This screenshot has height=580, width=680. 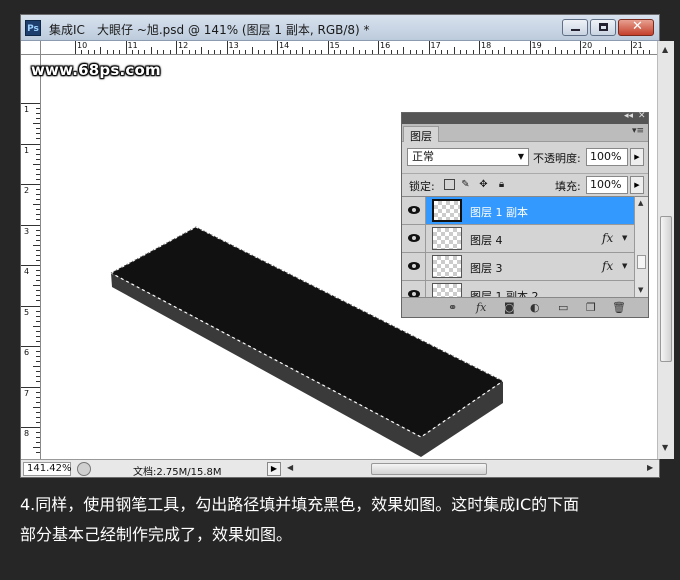 I want to click on adjustment-icon: ◐, so click(x=535, y=307).